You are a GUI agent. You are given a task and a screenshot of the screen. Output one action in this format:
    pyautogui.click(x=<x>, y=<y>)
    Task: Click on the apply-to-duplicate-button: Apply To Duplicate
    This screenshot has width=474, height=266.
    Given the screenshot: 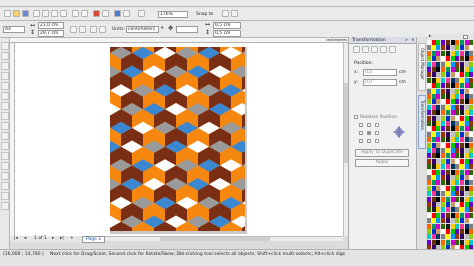 What is the action you would take?
    pyautogui.click(x=382, y=153)
    